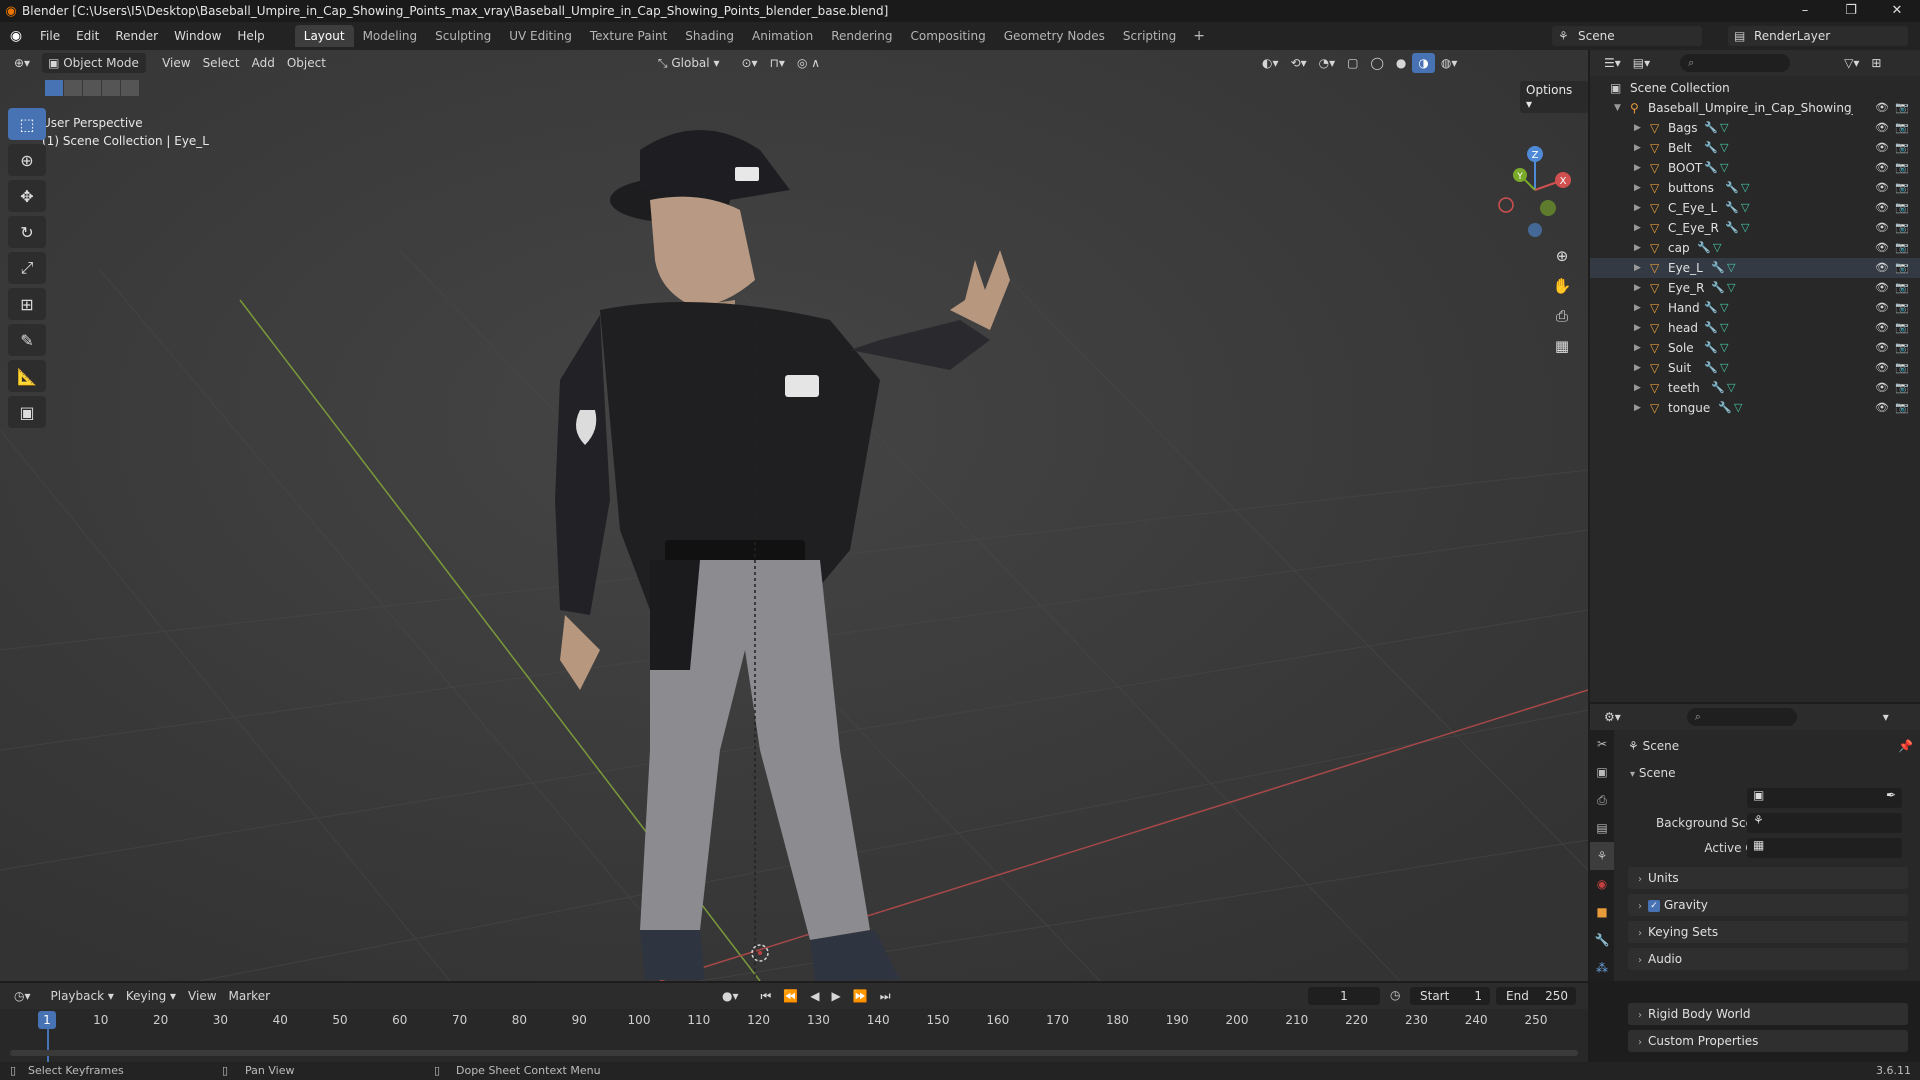 The width and height of the screenshot is (1920, 1080). I want to click on properties-search-input: ⌕, so click(1741, 717).